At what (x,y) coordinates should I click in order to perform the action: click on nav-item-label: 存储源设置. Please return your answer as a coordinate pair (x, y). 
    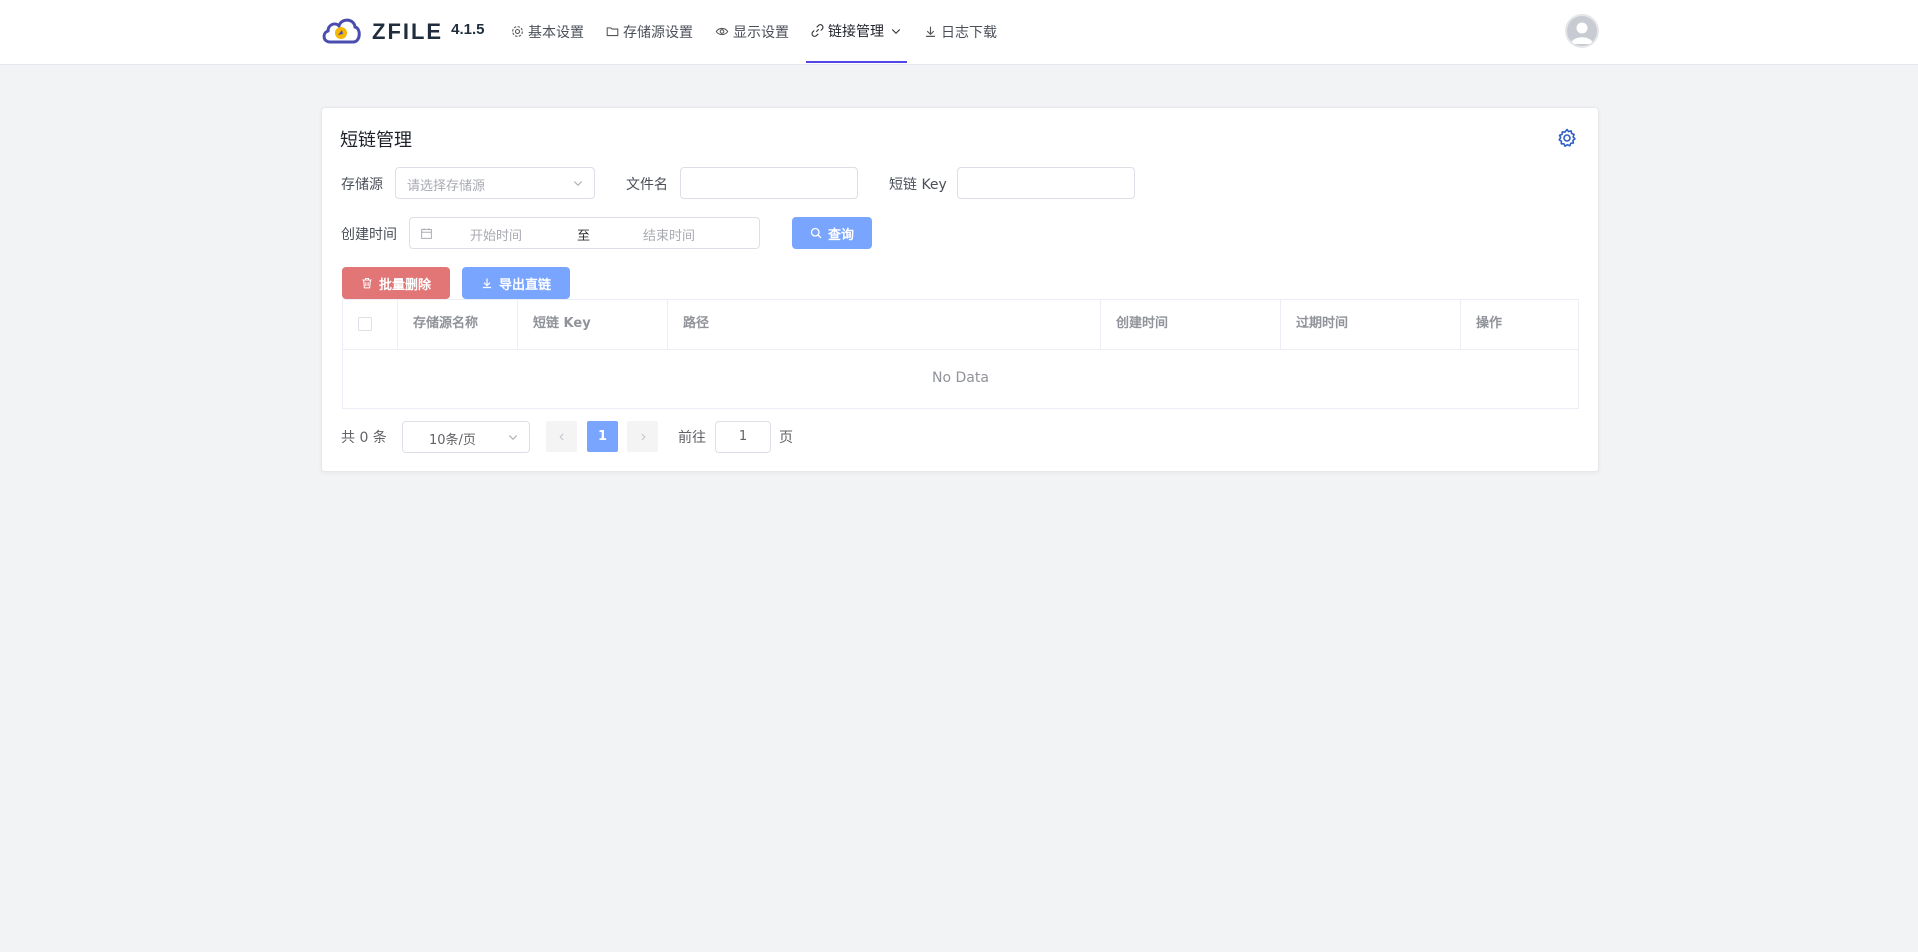
    Looking at the image, I should click on (658, 32).